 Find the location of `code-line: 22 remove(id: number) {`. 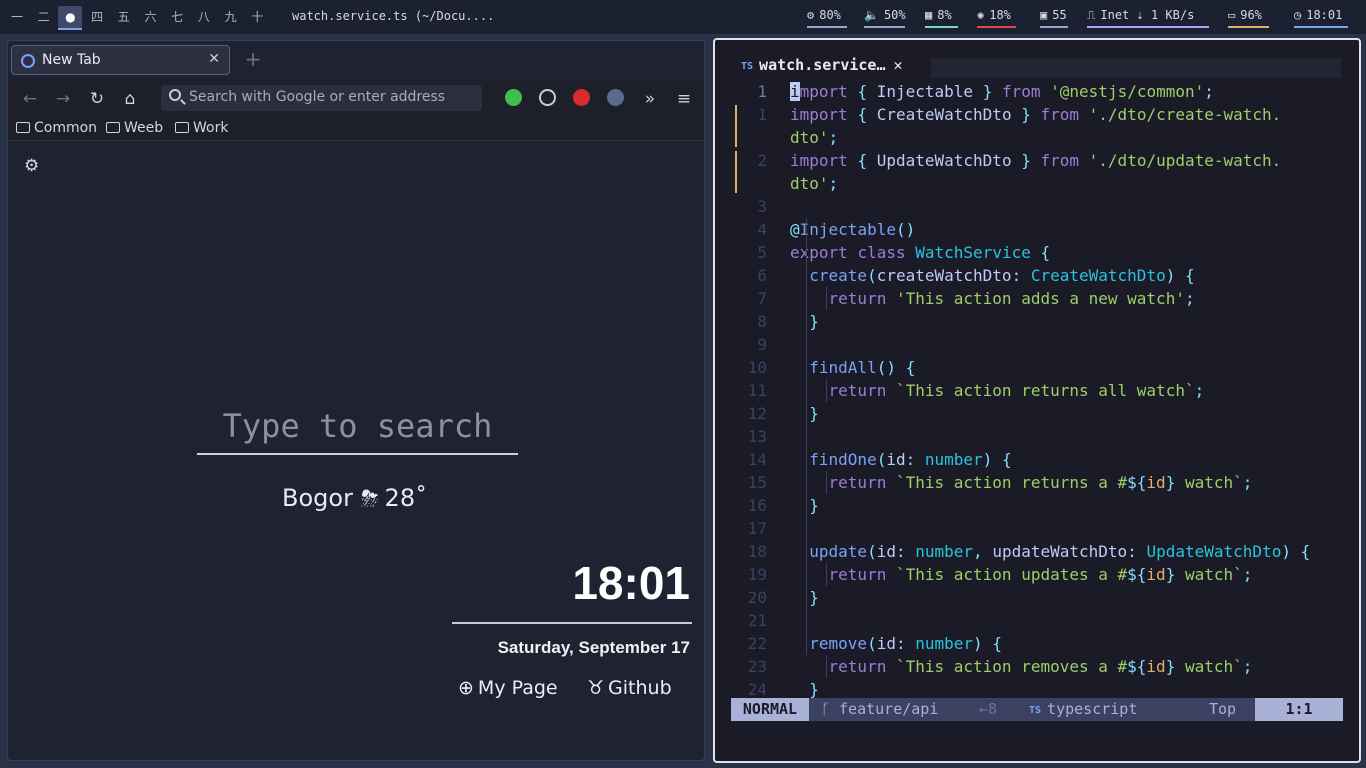

code-line: 22 remove(id: number) { is located at coordinates (1037, 643).